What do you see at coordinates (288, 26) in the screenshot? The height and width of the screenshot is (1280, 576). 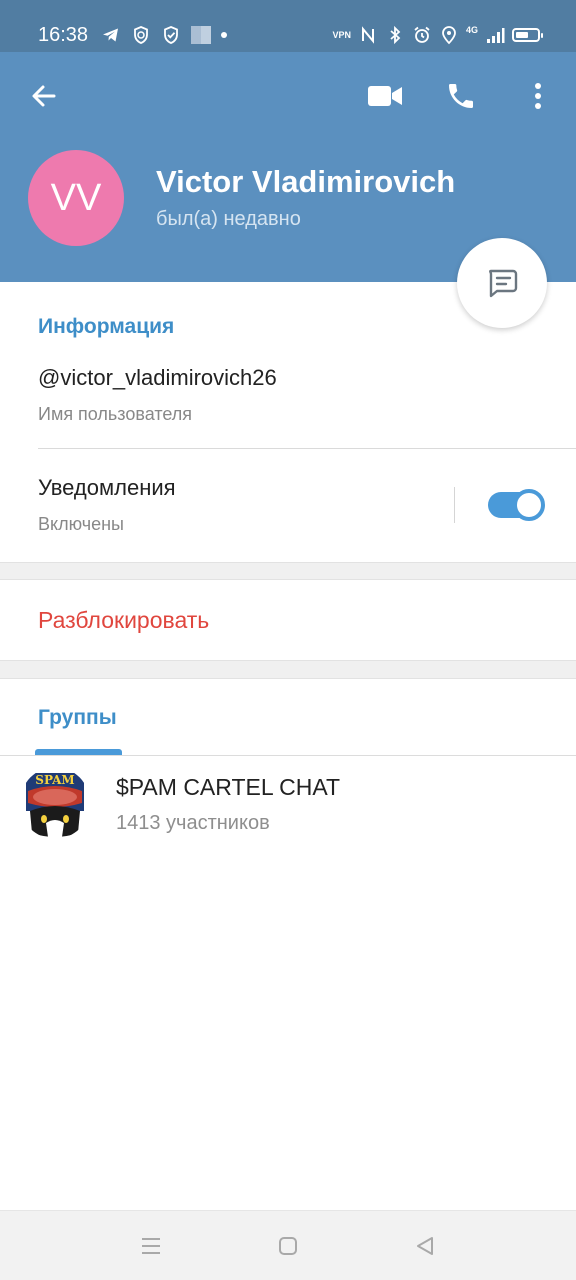 I see `status-bar: 16:38 VPN 4G` at bounding box center [288, 26].